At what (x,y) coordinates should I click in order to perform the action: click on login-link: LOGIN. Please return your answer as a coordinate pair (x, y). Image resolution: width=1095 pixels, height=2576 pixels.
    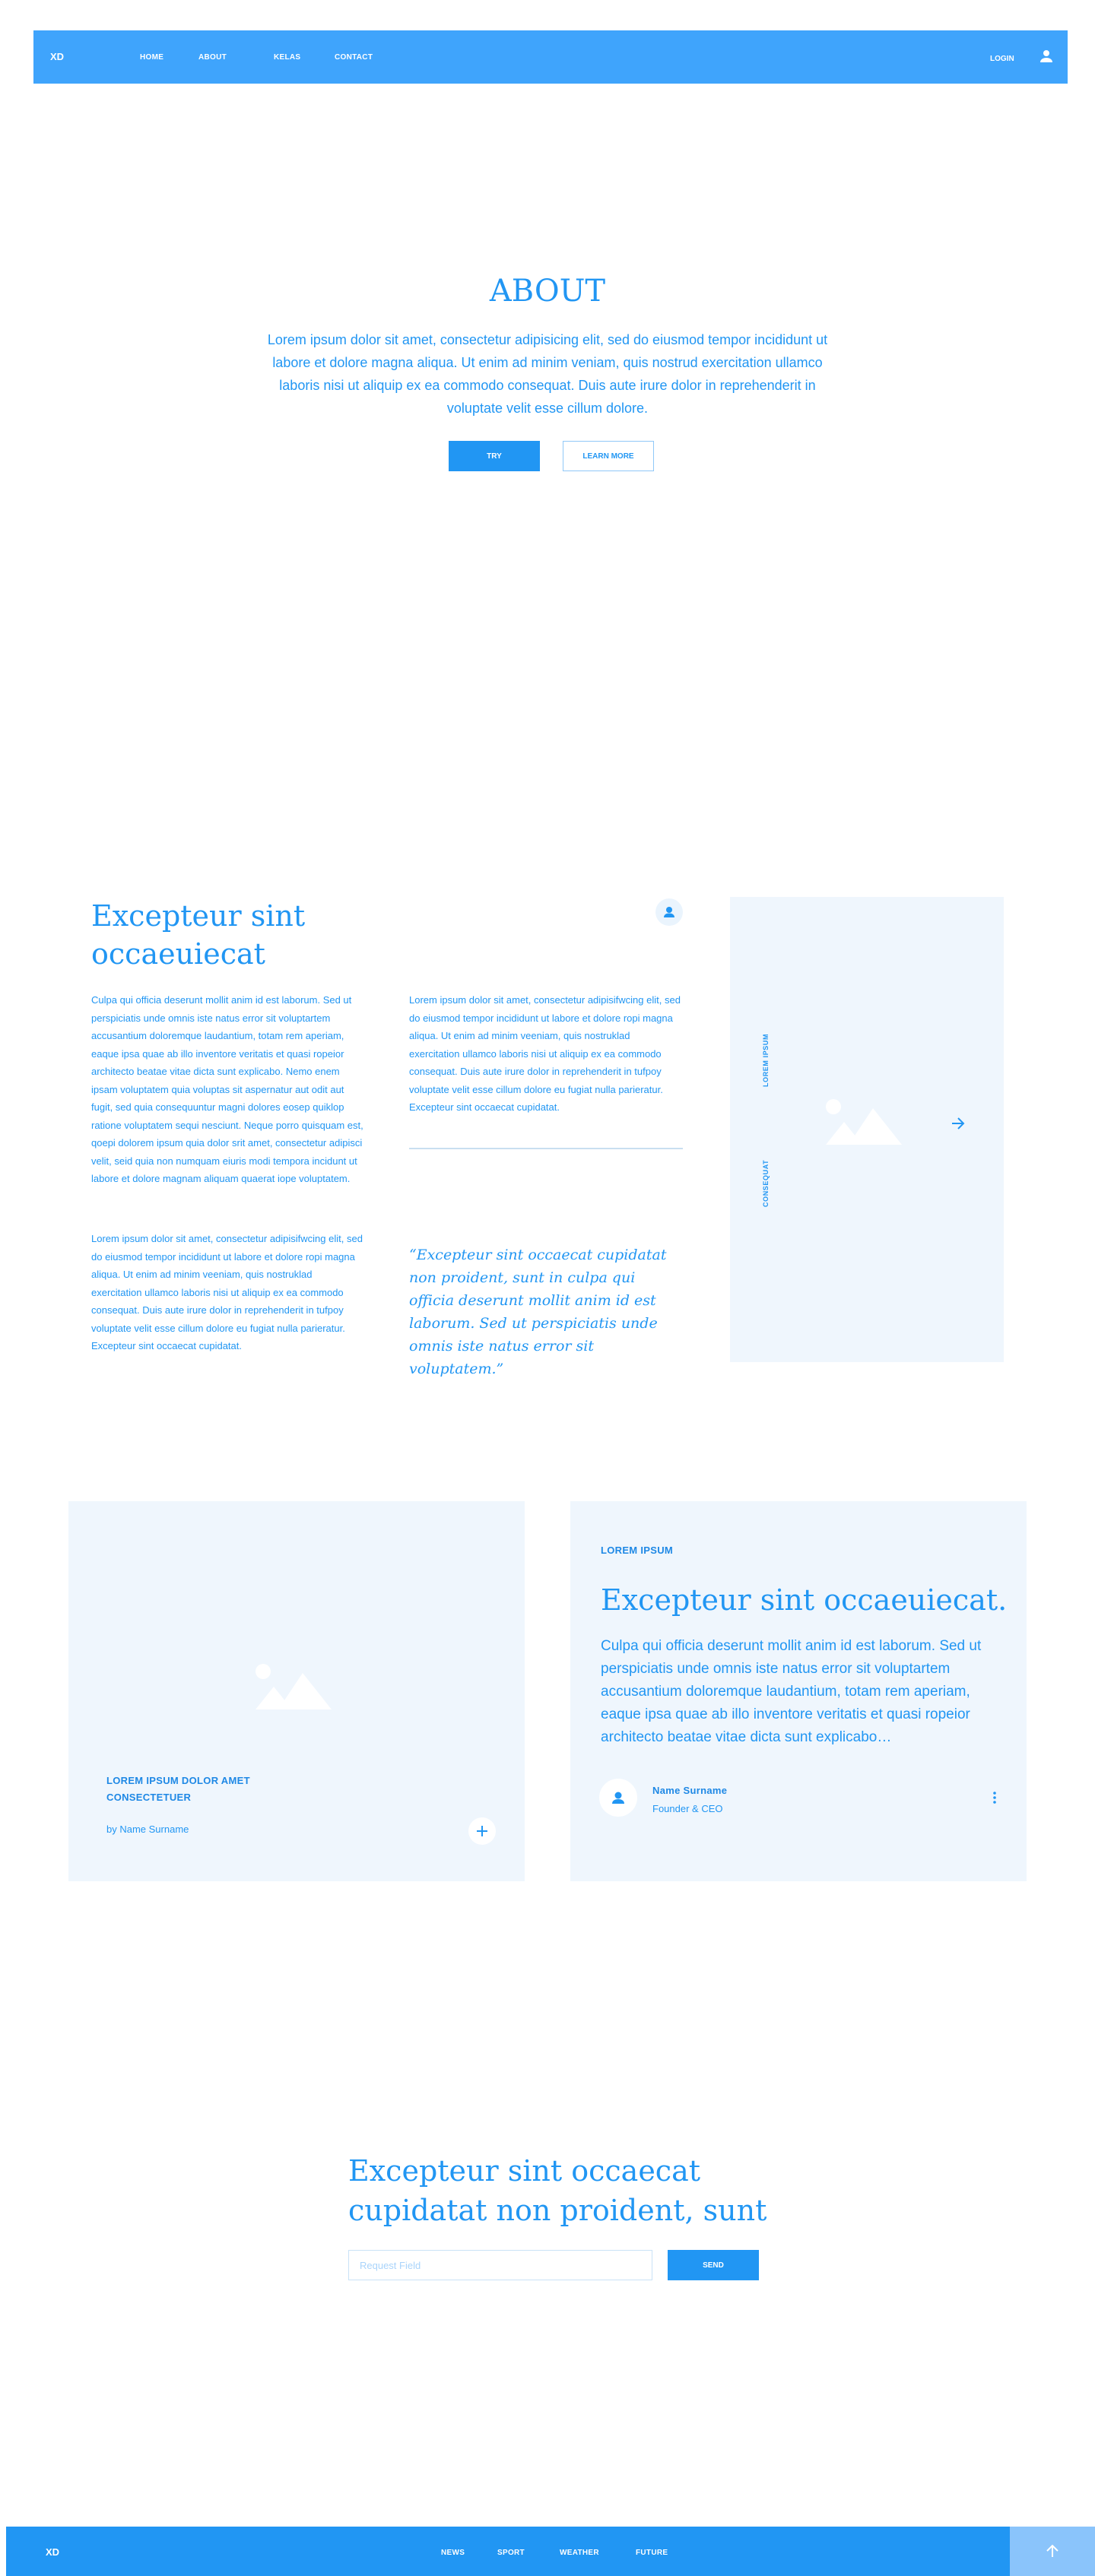
    Looking at the image, I should click on (1002, 59).